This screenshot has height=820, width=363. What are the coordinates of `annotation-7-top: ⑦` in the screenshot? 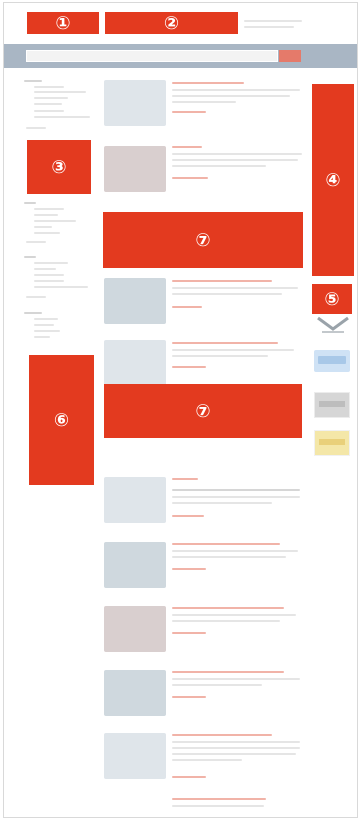 It's located at (203, 240).